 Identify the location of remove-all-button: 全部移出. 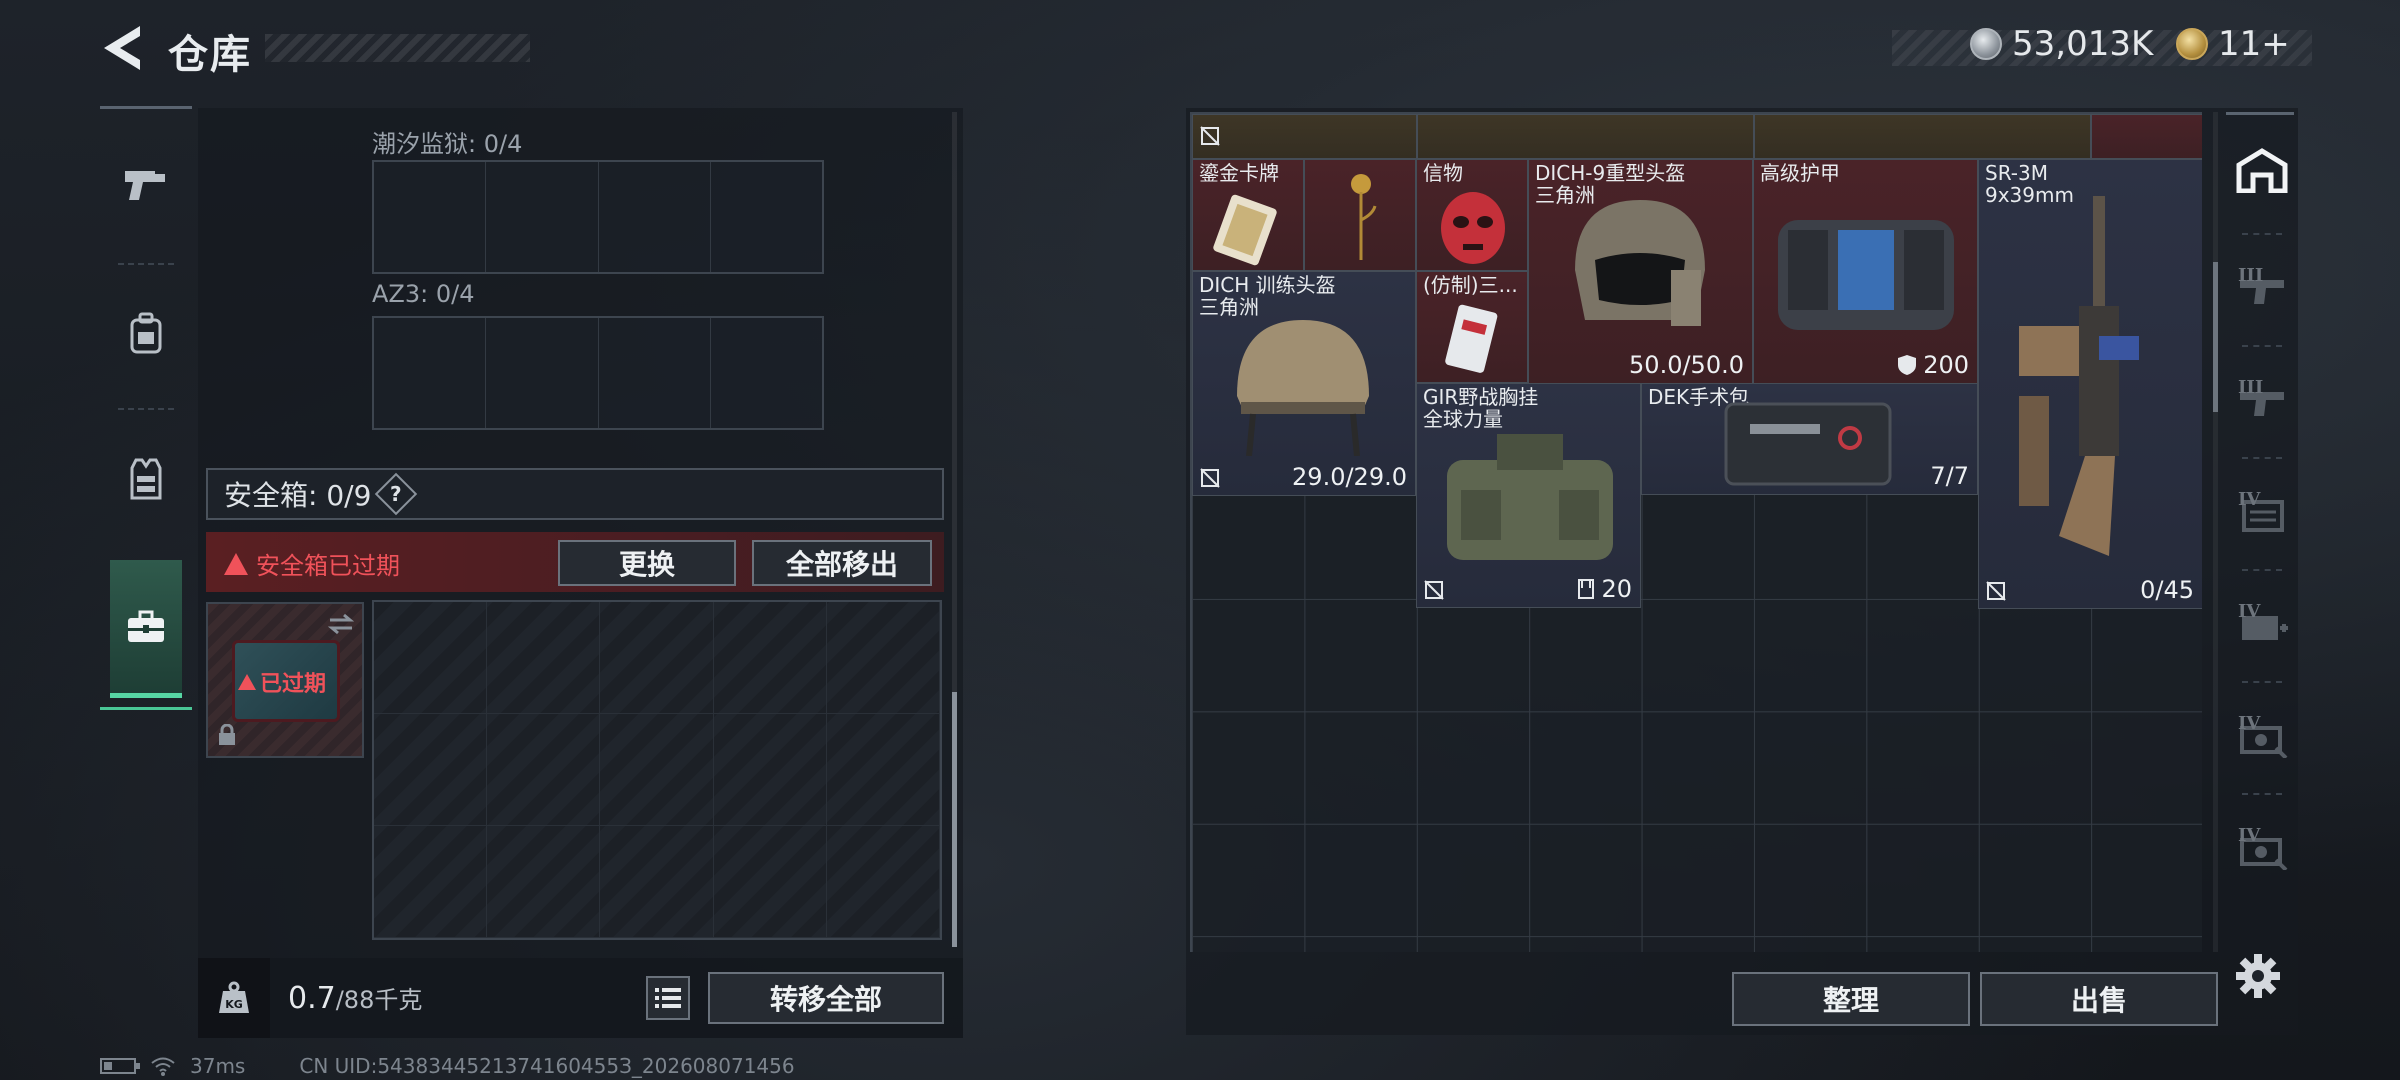
(842, 563).